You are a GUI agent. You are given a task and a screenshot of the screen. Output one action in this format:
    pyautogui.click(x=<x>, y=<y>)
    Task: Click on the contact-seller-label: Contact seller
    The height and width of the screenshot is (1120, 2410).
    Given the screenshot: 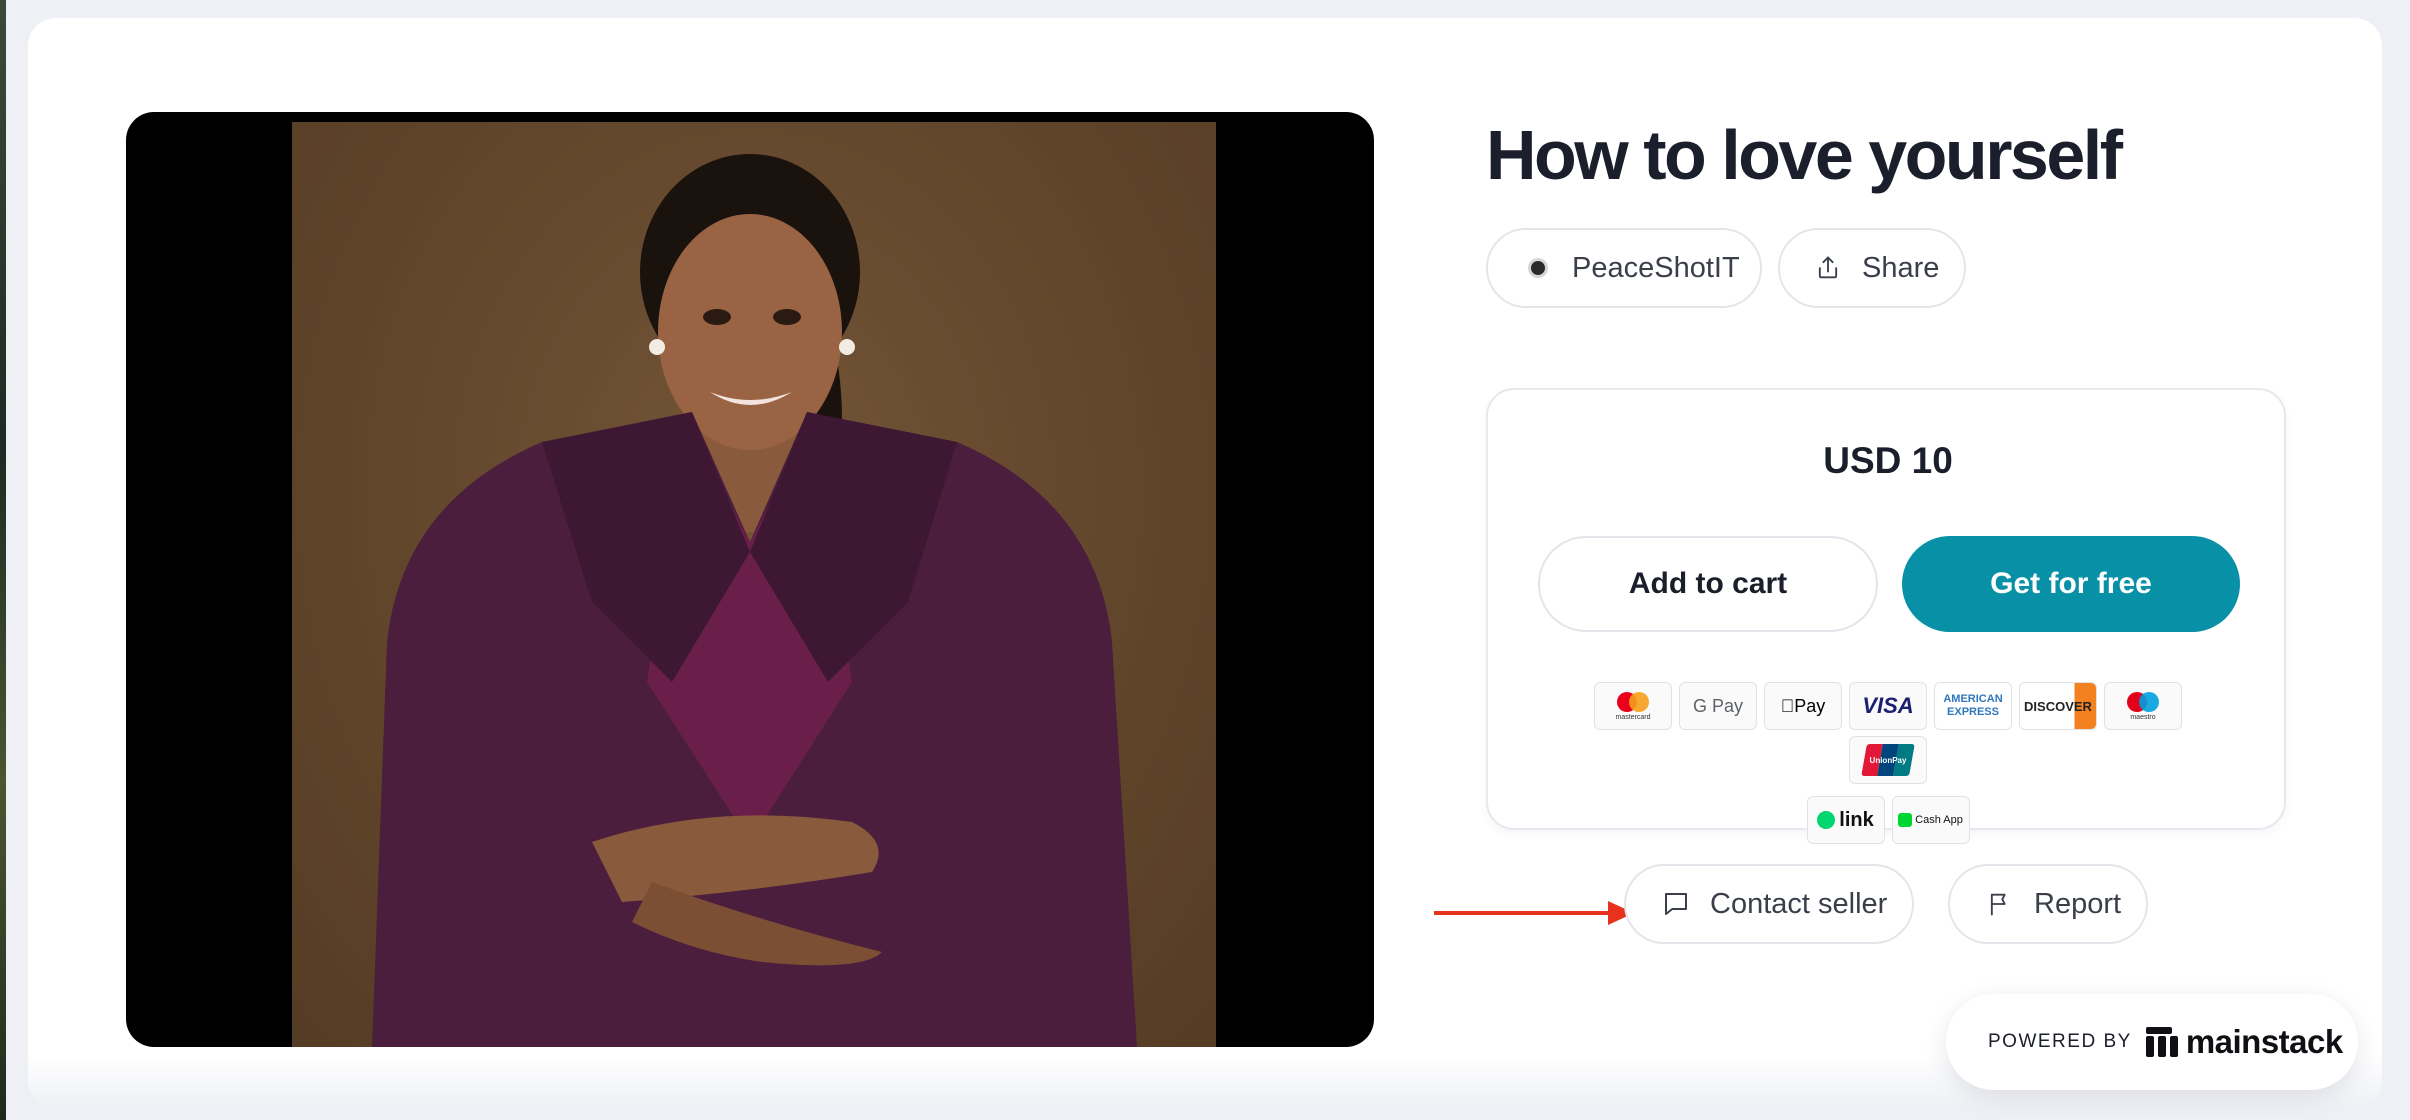 What is the action you would take?
    pyautogui.click(x=1799, y=903)
    